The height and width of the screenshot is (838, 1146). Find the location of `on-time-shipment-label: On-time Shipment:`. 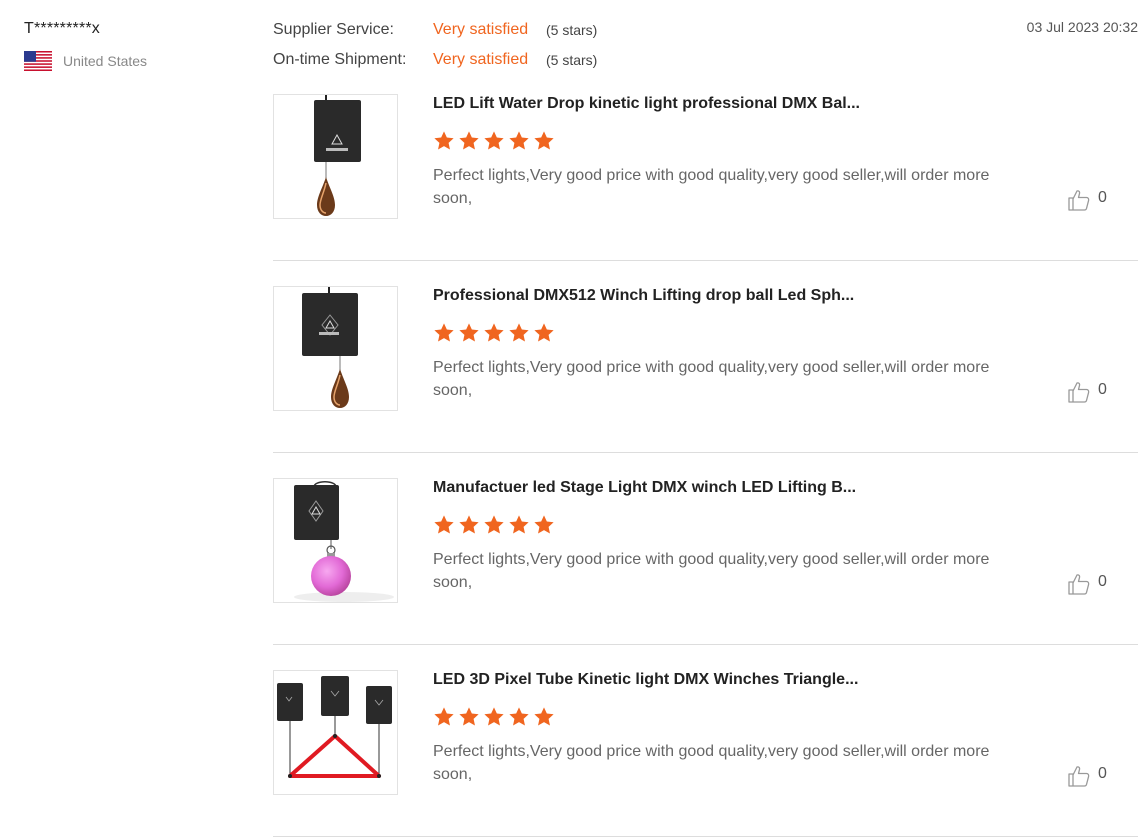

on-time-shipment-label: On-time Shipment: is located at coordinates (340, 59).